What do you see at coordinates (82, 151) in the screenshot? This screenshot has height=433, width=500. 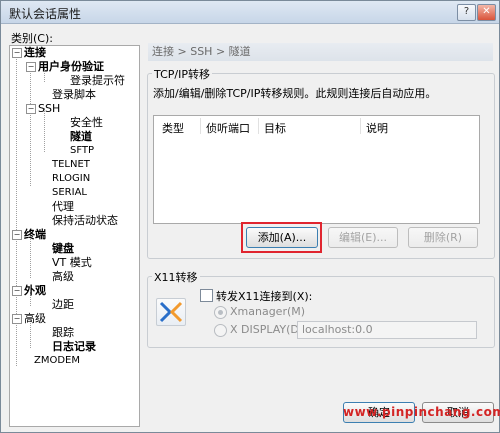 I see `tree-item-sftp: SFTP` at bounding box center [82, 151].